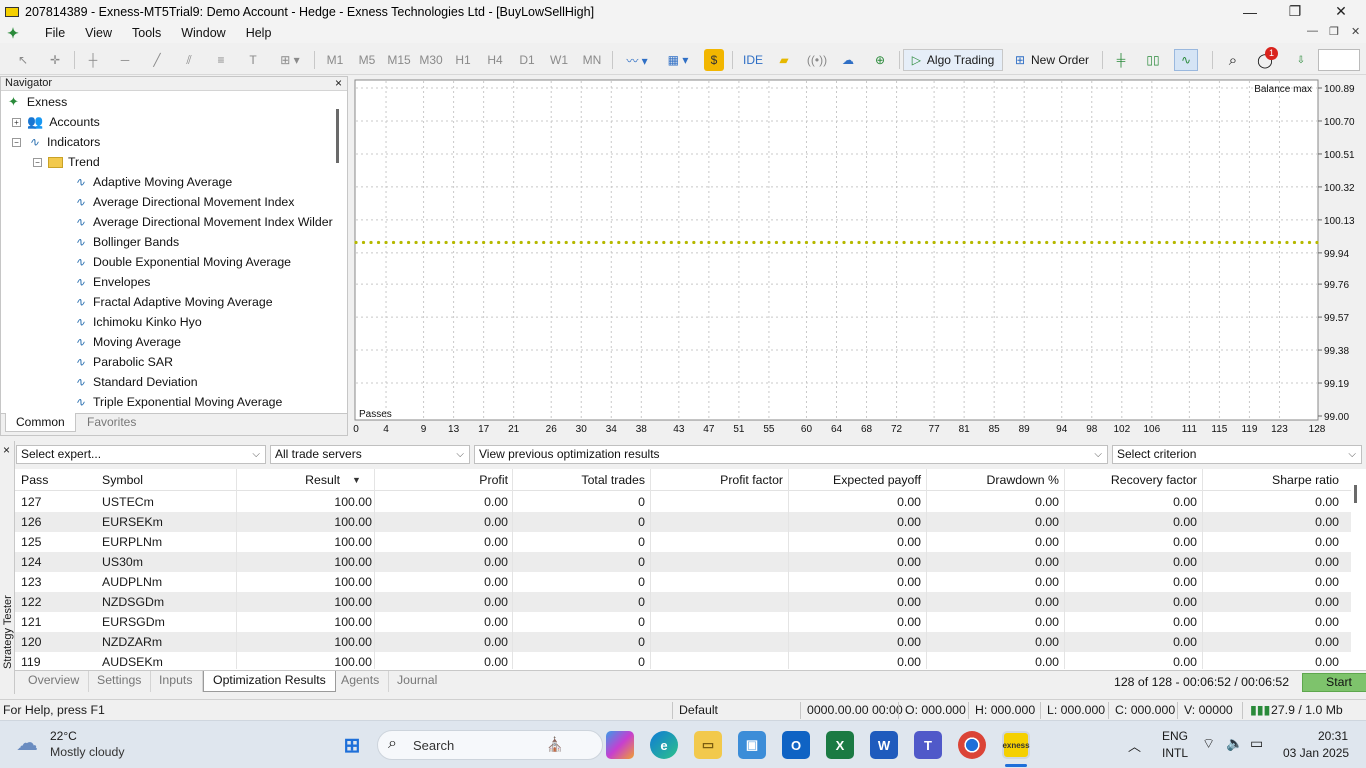  Describe the element at coordinates (37, 102) in the screenshot. I see `tree-item-exness: ✦ Exness` at that location.